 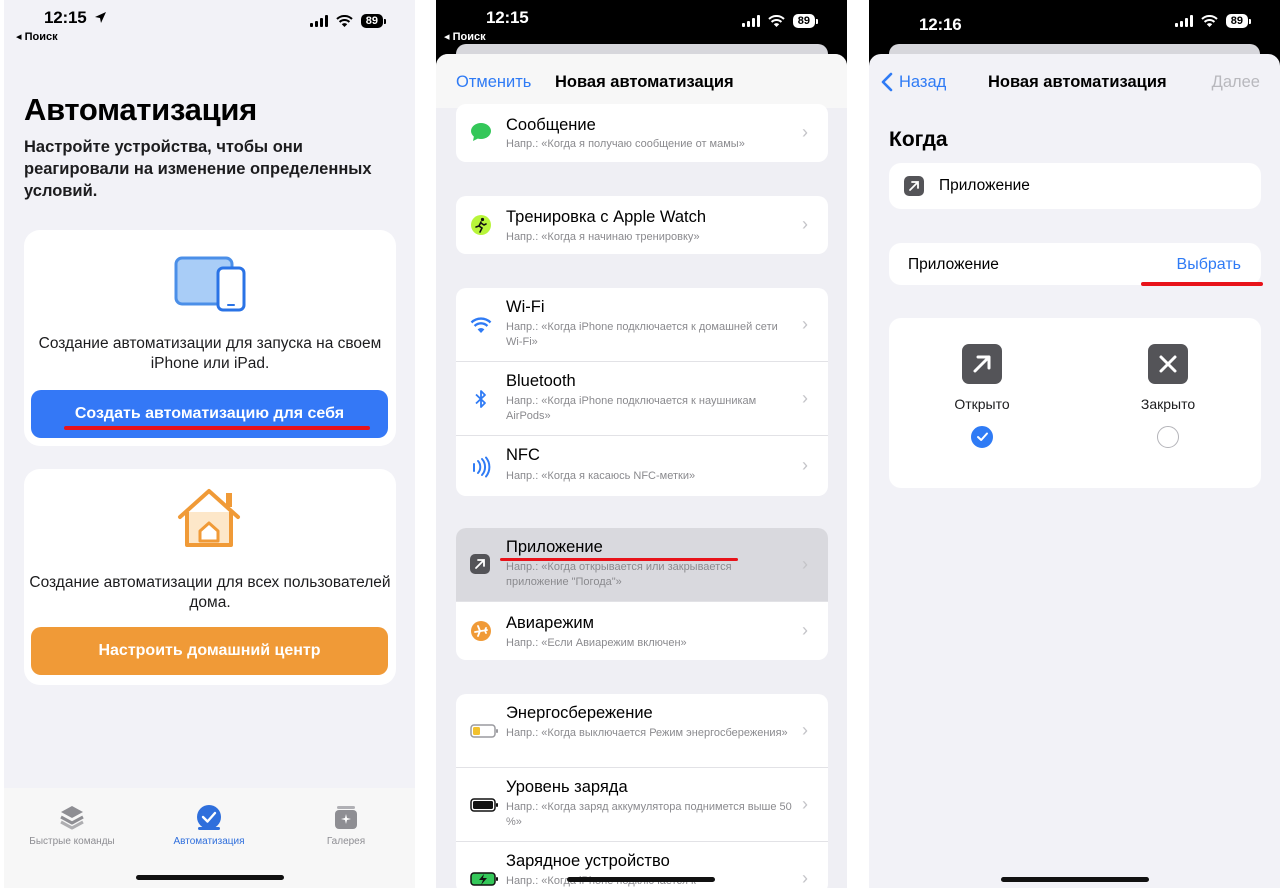 What do you see at coordinates (525, 307) in the screenshot?
I see `trigger-title: Wi-Fi` at bounding box center [525, 307].